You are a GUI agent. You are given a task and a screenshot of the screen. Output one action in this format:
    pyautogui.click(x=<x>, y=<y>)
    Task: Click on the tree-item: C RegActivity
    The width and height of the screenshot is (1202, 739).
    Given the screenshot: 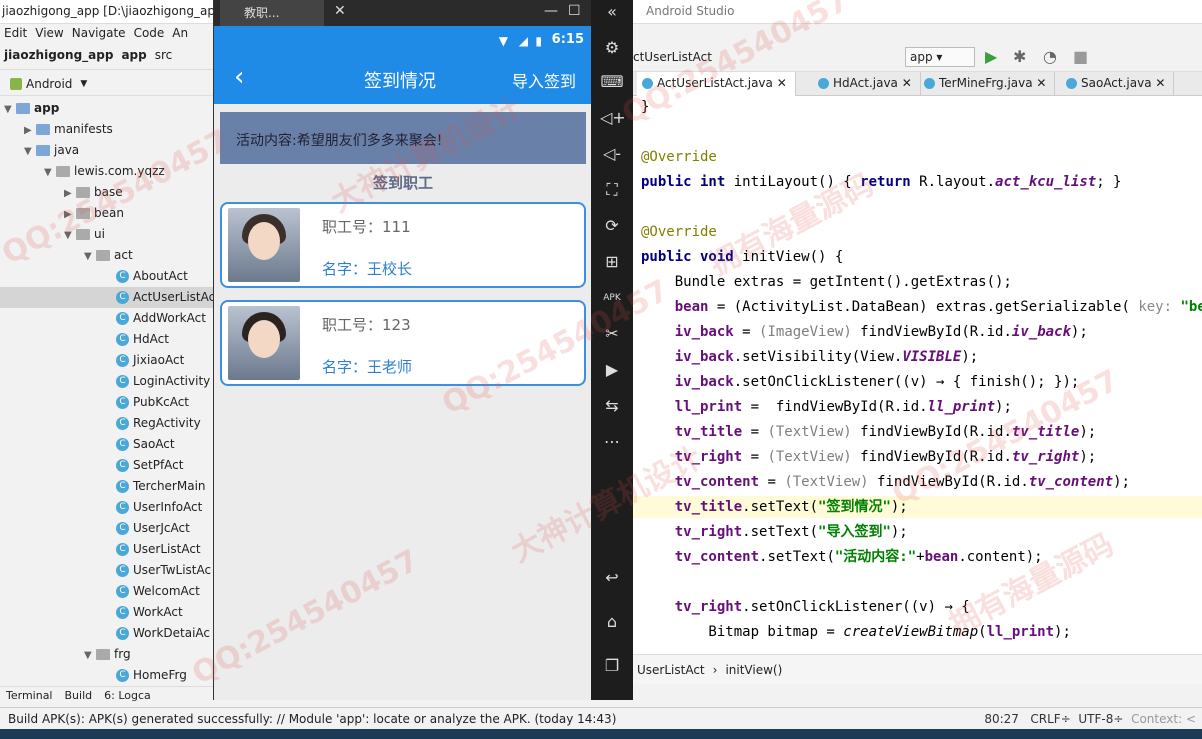 What is the action you would take?
    pyautogui.click(x=106, y=423)
    